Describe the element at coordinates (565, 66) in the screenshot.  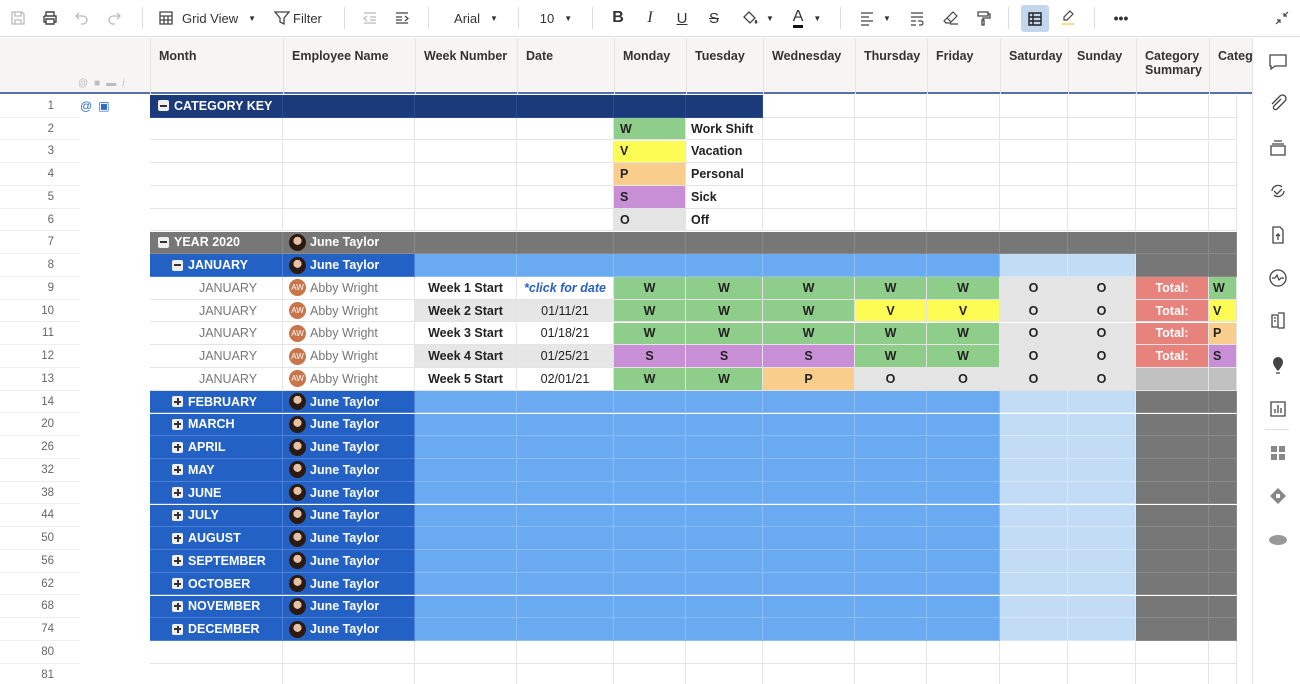
I see `column-header-date: Date` at that location.